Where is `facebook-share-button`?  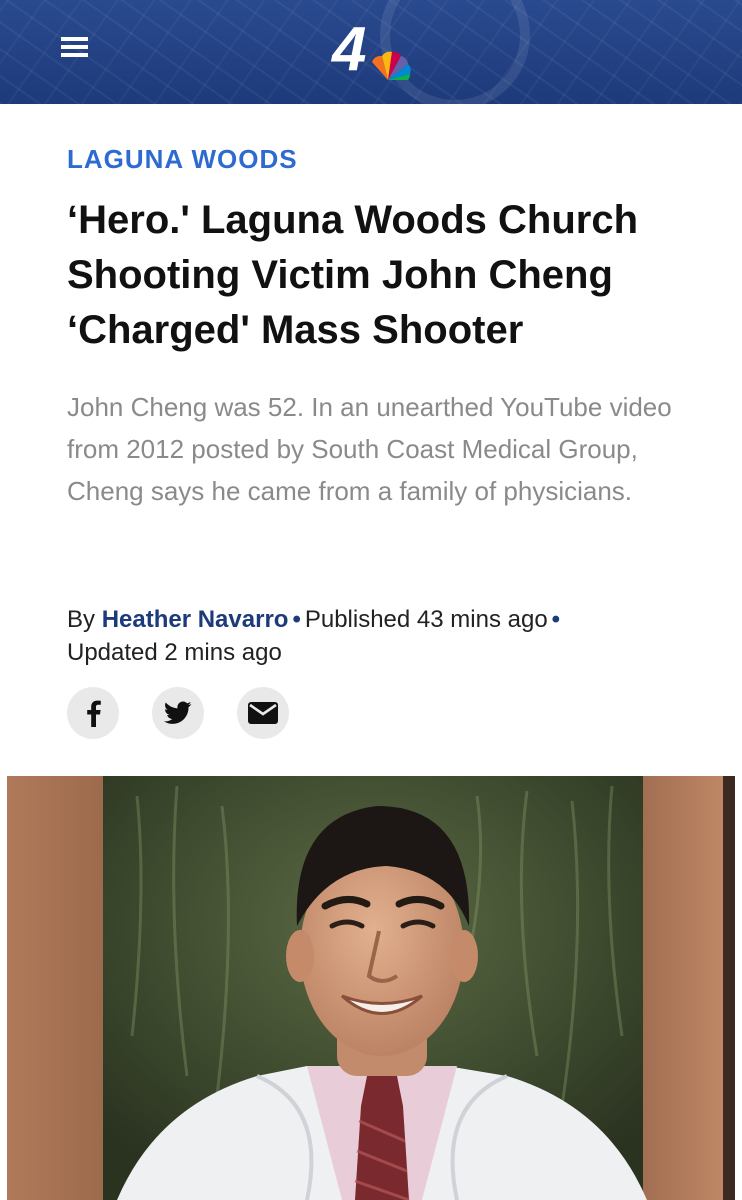 facebook-share-button is located at coordinates (93, 713).